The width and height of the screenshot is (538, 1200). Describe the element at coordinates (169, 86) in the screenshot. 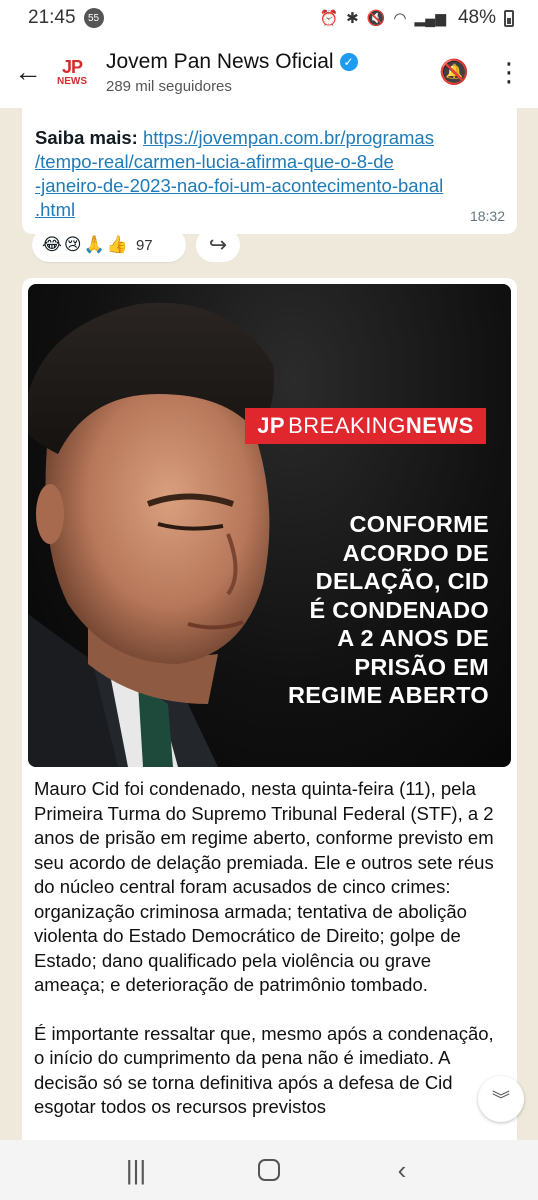

I see `followers-count: 289 mil seguidores` at that location.